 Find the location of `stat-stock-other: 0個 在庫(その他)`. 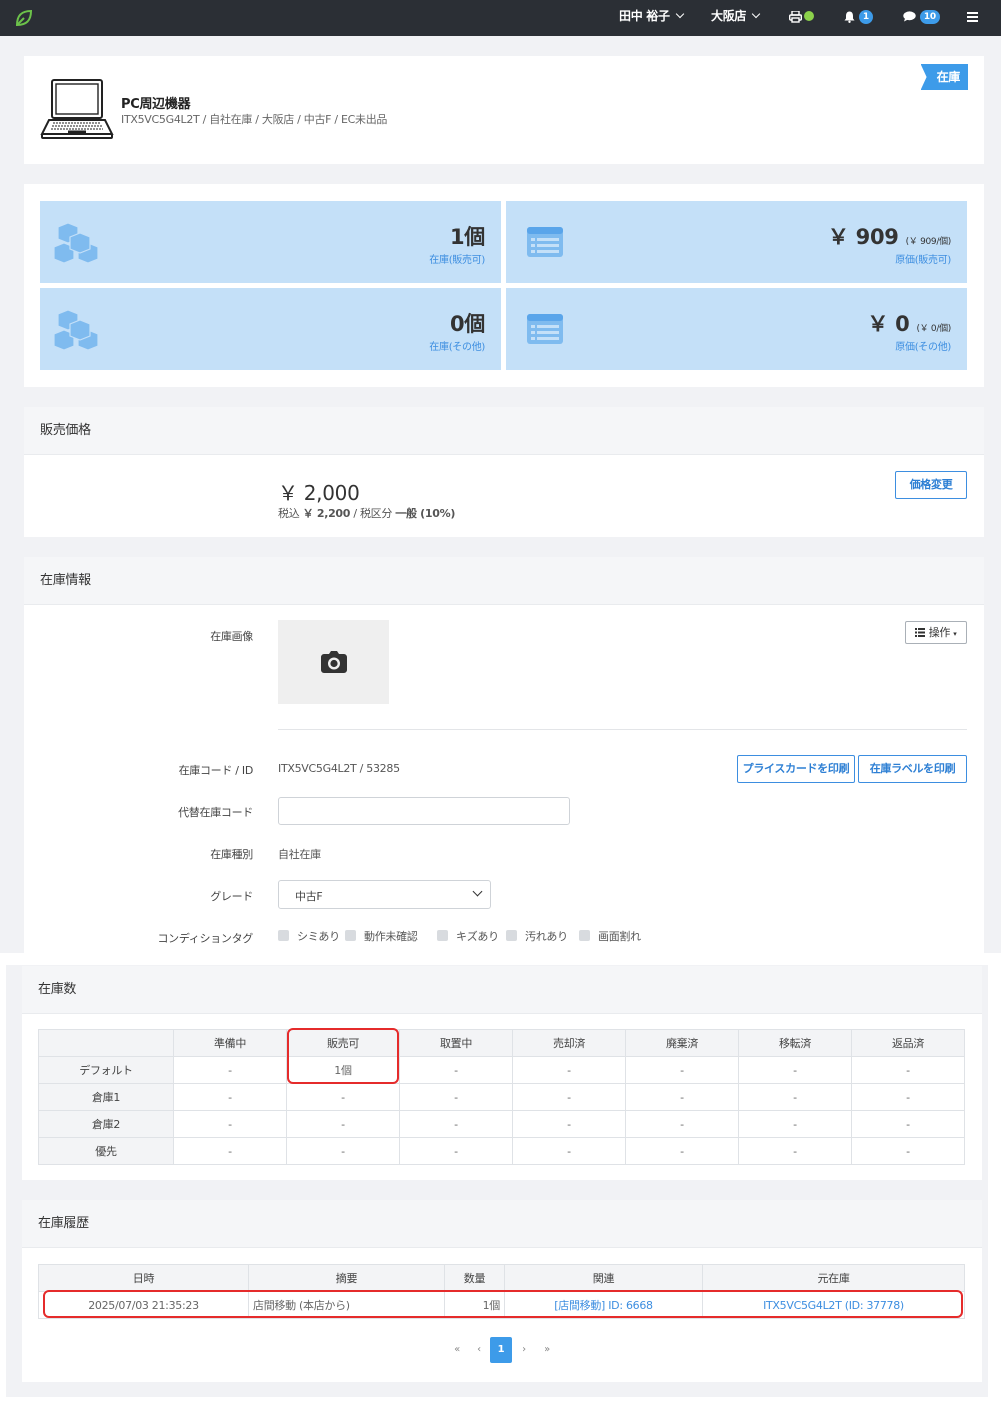

stat-stock-other: 0個 在庫(その他) is located at coordinates (270, 329).